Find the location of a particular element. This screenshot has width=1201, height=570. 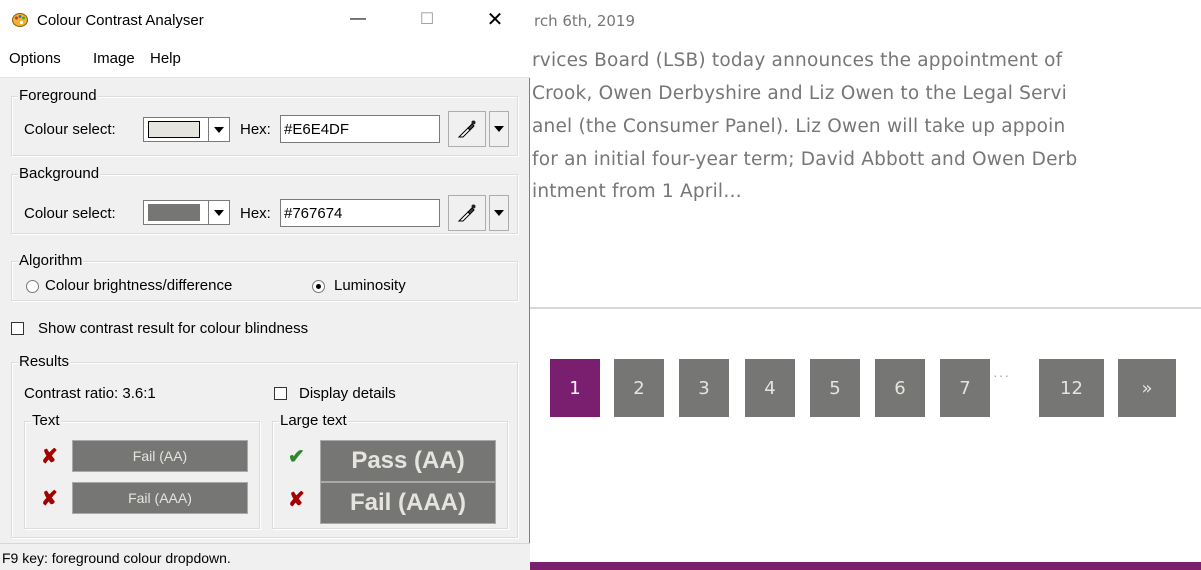

status-bar: F9 key: foreground colour dropdown. is located at coordinates (265, 556).